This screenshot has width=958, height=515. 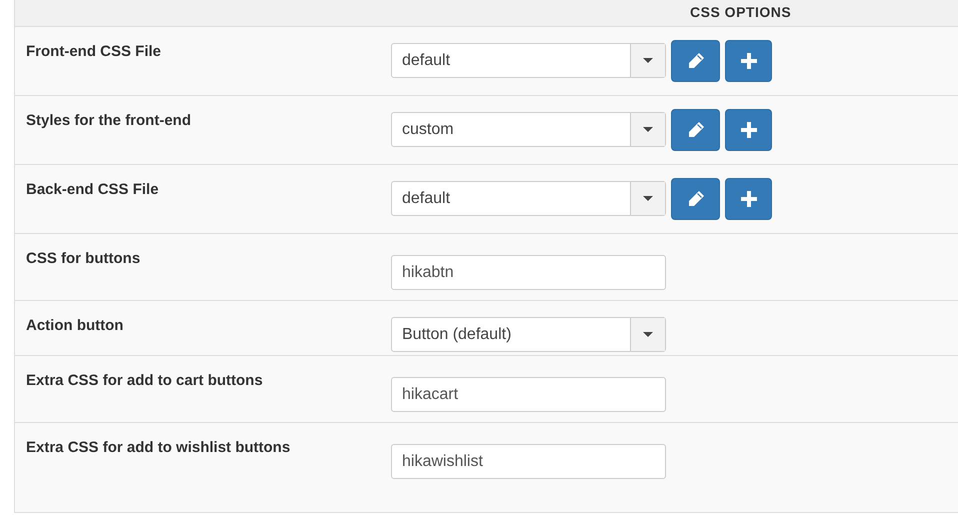 I want to click on option-label: Extra CSS for add to cart buttons, so click(x=145, y=381).